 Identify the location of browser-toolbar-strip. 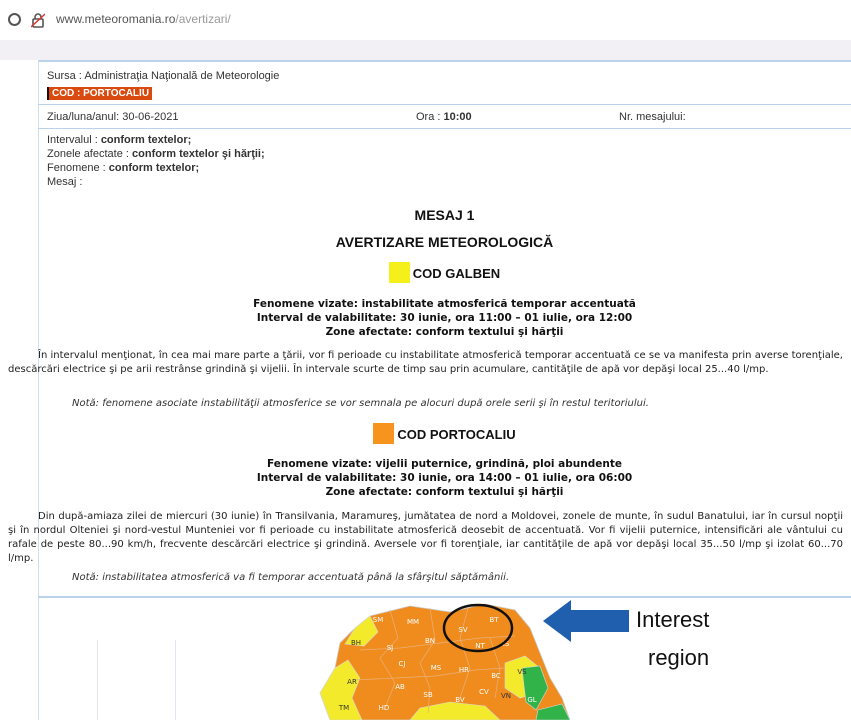
(425, 50).